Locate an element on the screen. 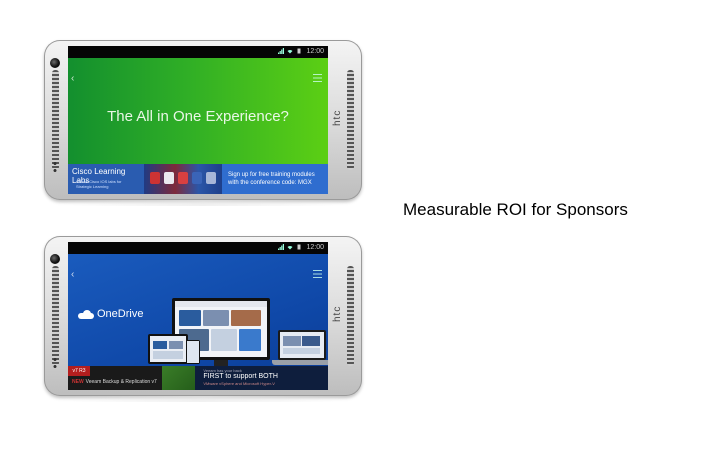 This screenshot has width=720, height=450. new-tag: NEW is located at coordinates (78, 382).